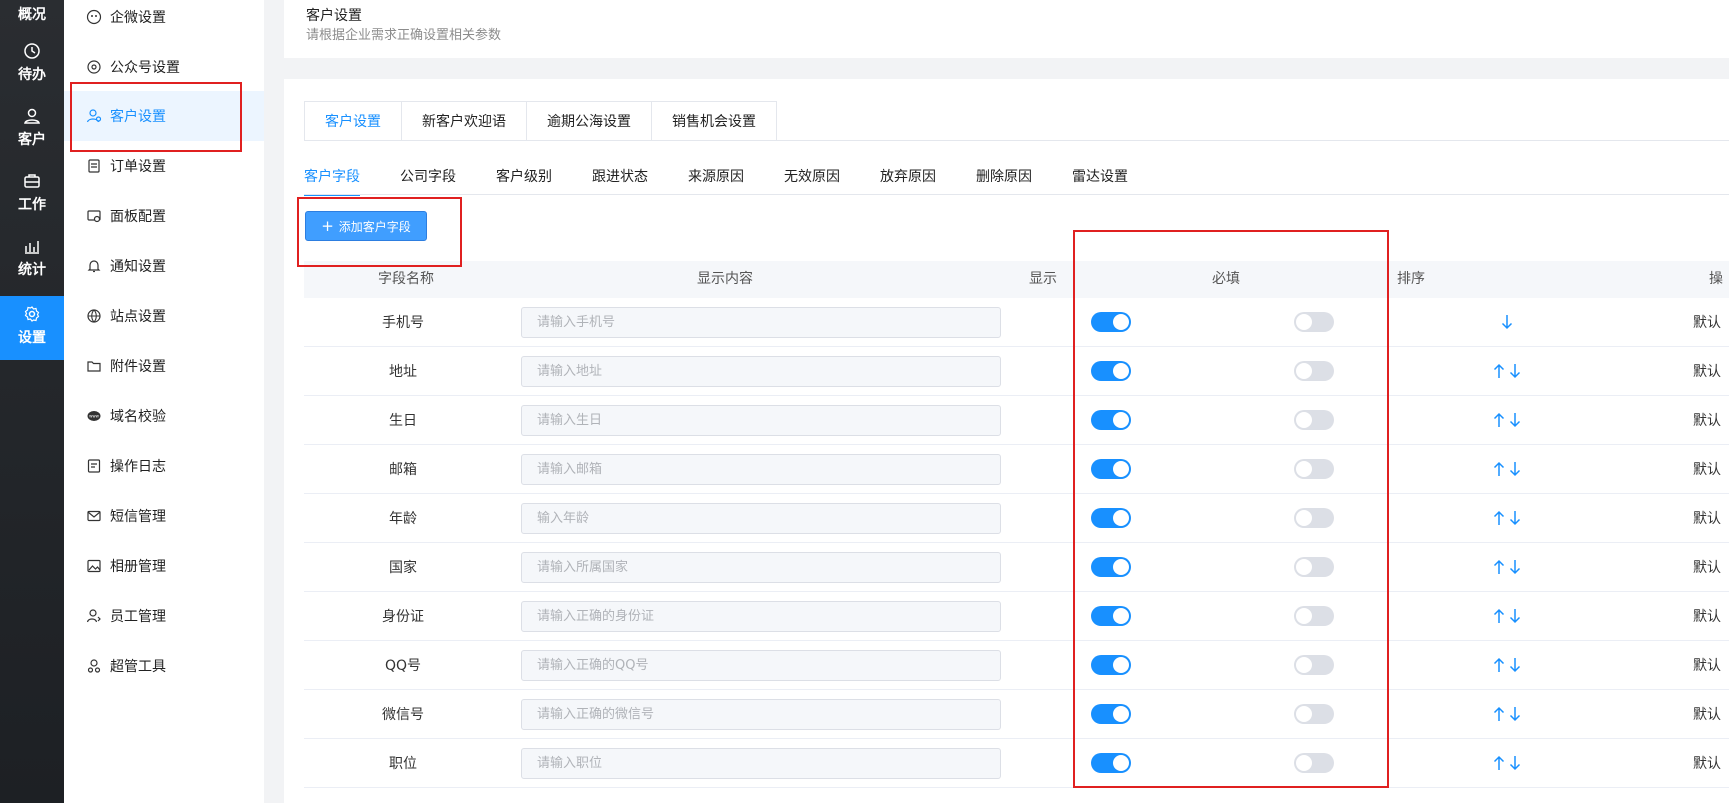  What do you see at coordinates (908, 180) in the screenshot?
I see `subtab-abandon-reason: 放弃原因` at bounding box center [908, 180].